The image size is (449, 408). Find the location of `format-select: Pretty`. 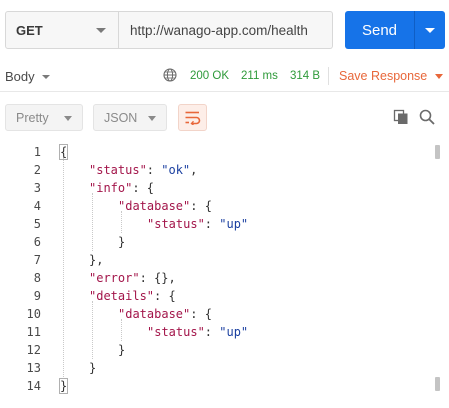

format-select: Pretty is located at coordinates (44, 117).